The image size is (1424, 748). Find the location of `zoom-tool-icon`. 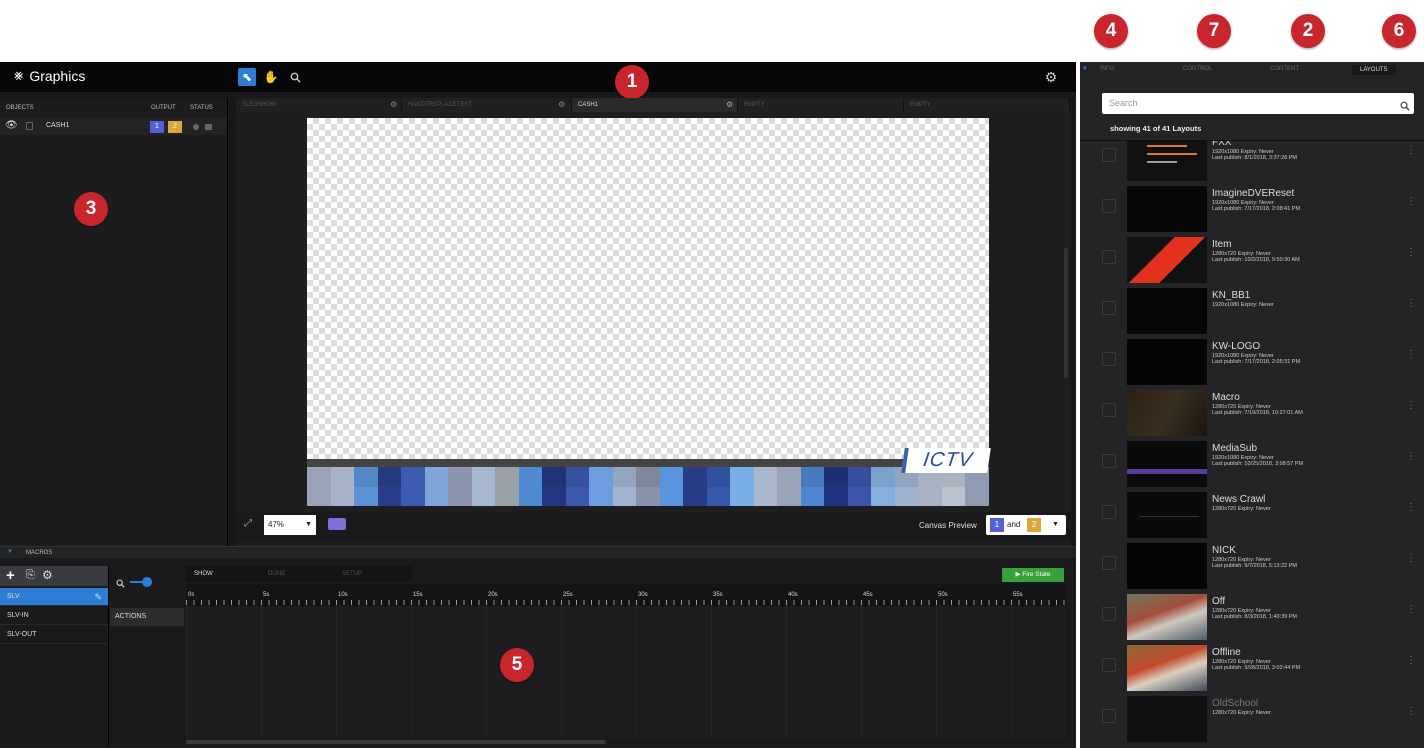

zoom-tool-icon is located at coordinates (295, 77).